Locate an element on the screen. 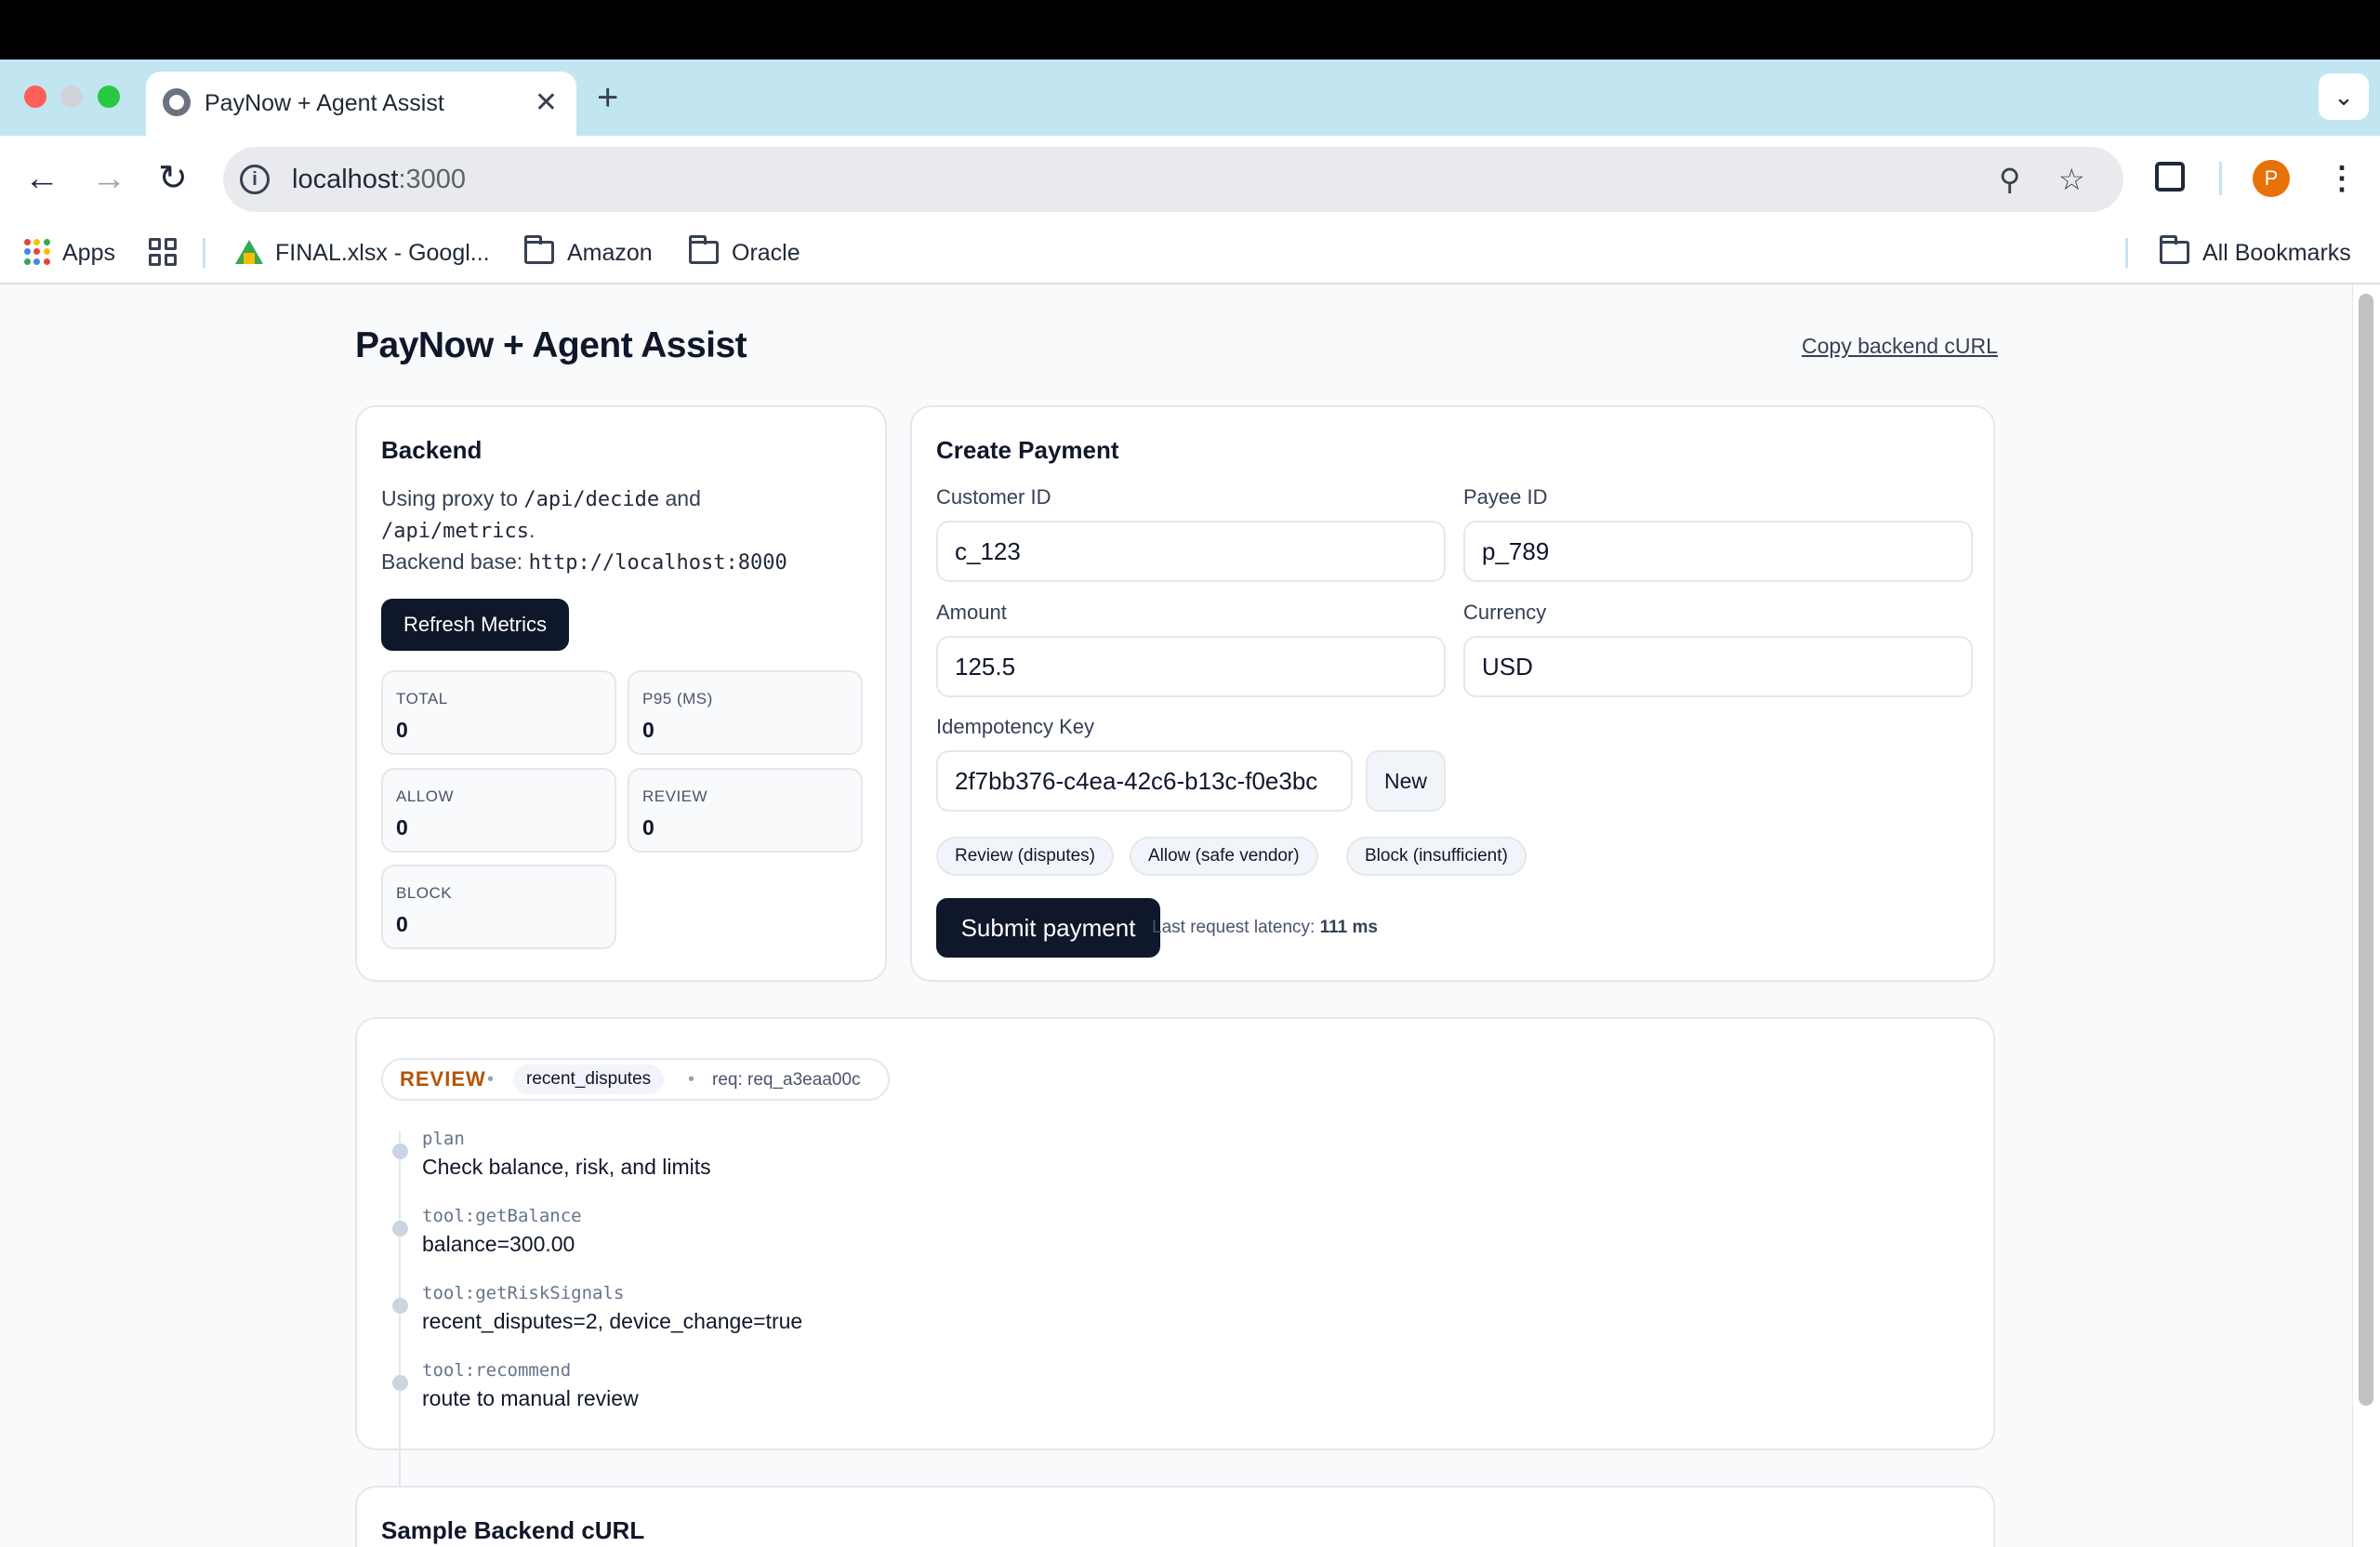  customer-id-input is located at coordinates (1191, 551).